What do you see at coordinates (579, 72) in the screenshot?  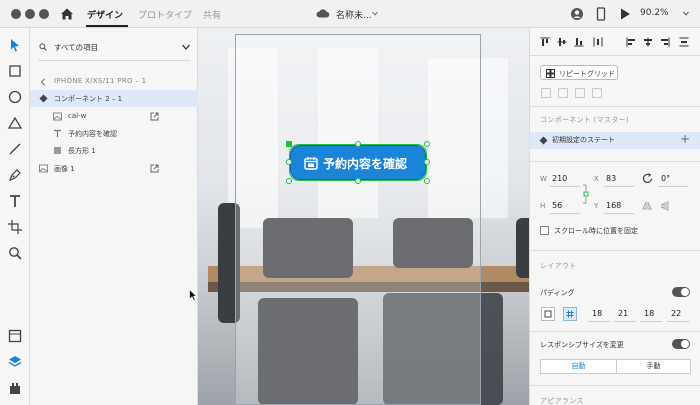 I see `repeat-grid-button: リピートグリッド` at bounding box center [579, 72].